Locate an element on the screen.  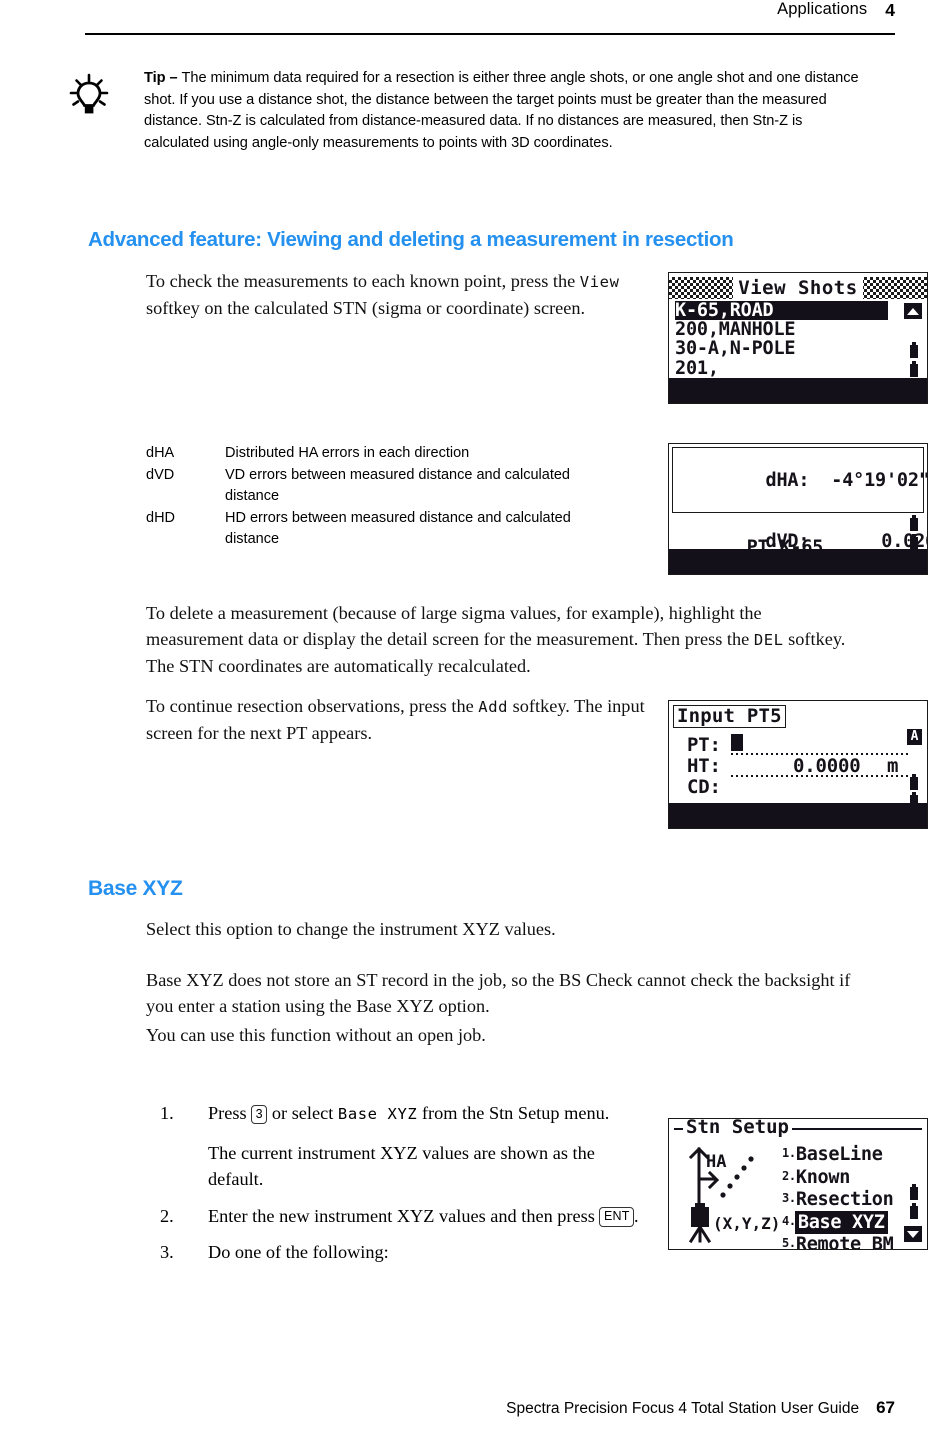
heading-base-xyz: Base XYZ is located at coordinates (135, 888).